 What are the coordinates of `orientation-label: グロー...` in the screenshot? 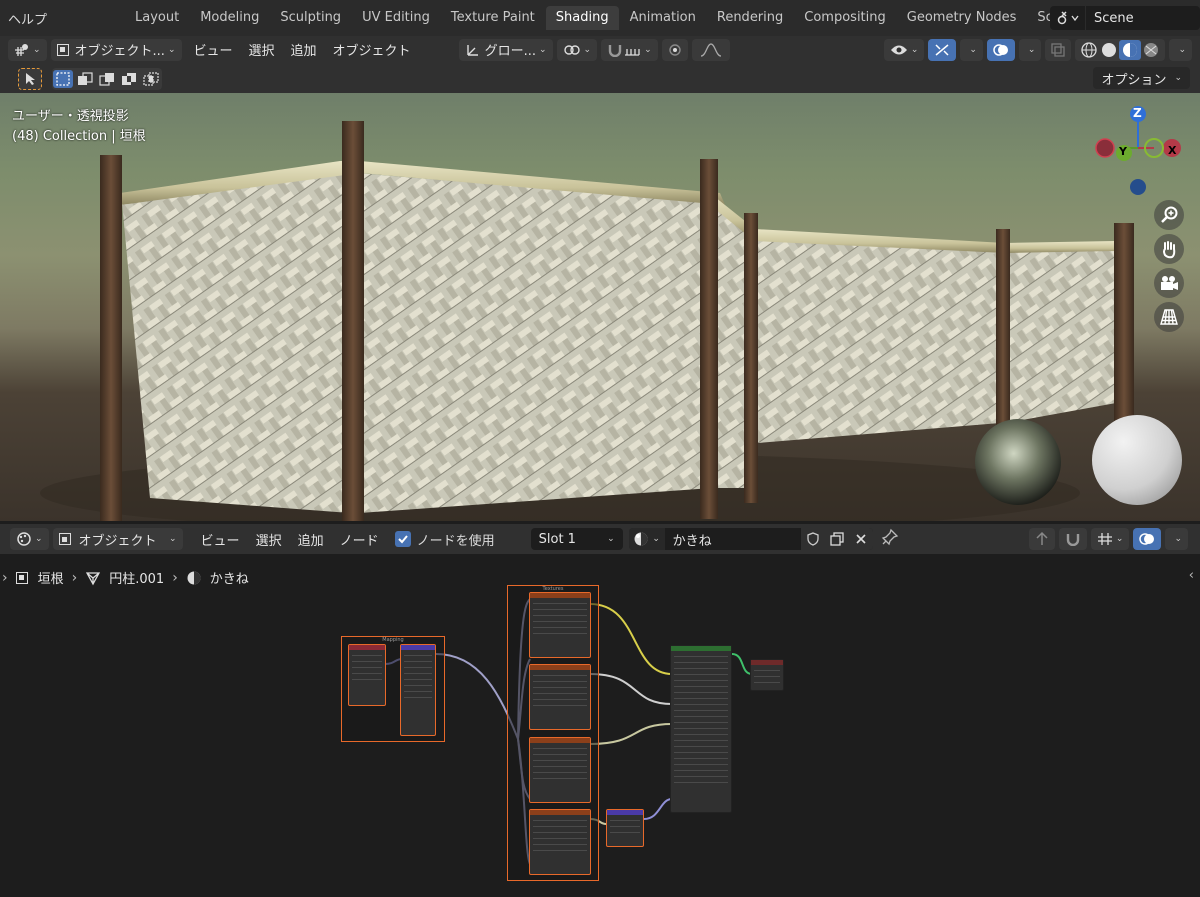 It's located at (510, 51).